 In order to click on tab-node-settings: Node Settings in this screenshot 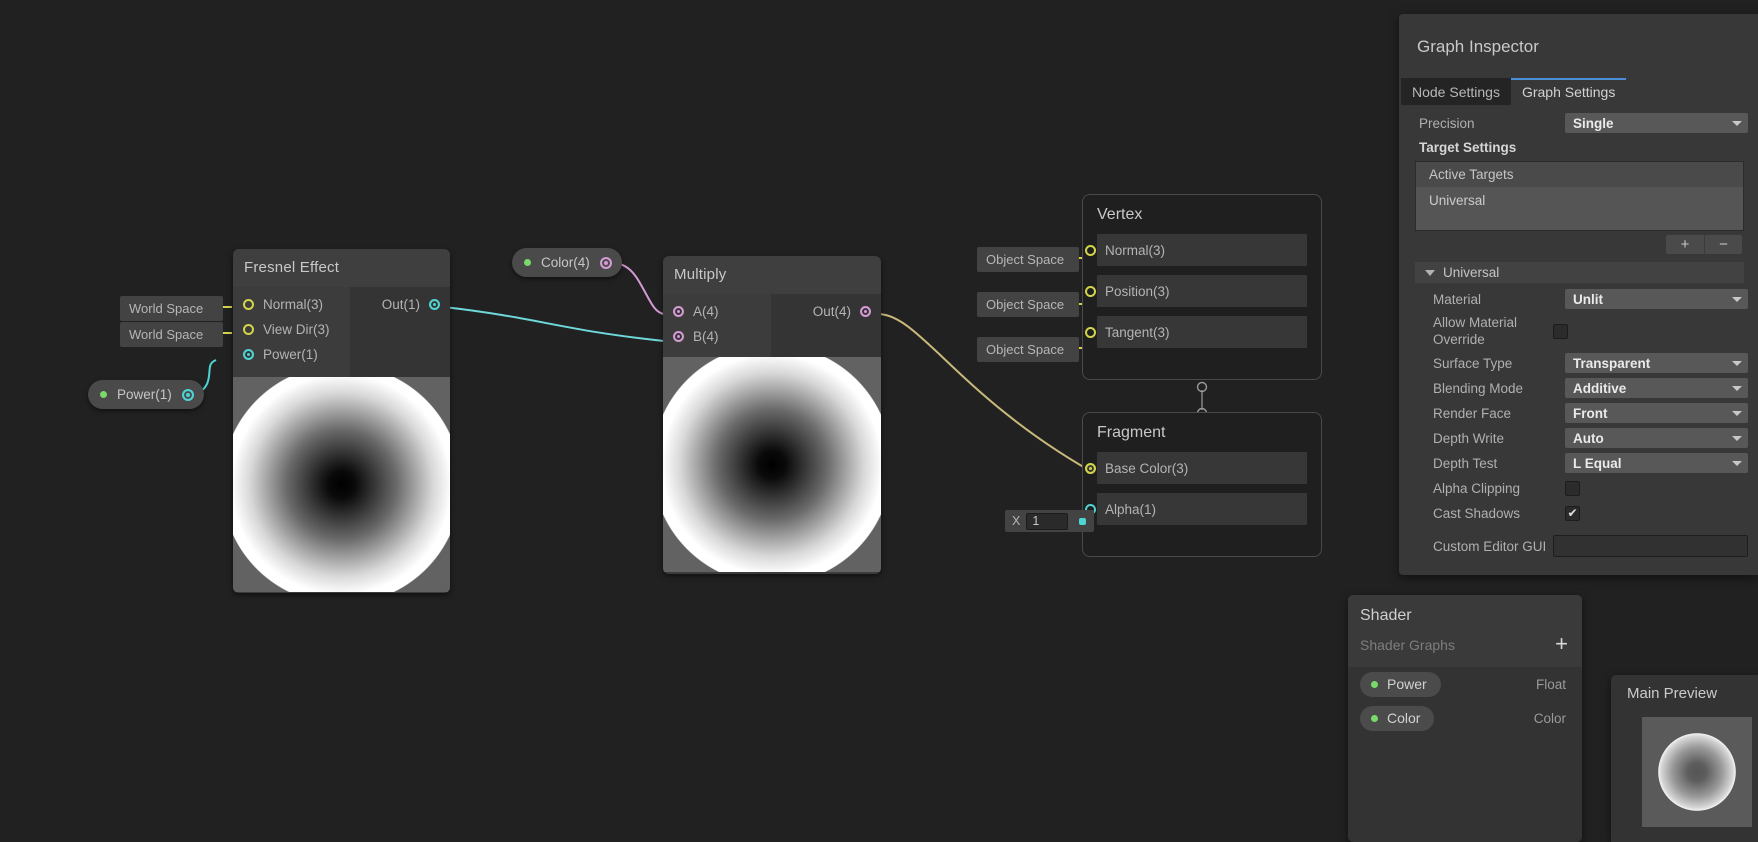, I will do `click(1456, 91)`.